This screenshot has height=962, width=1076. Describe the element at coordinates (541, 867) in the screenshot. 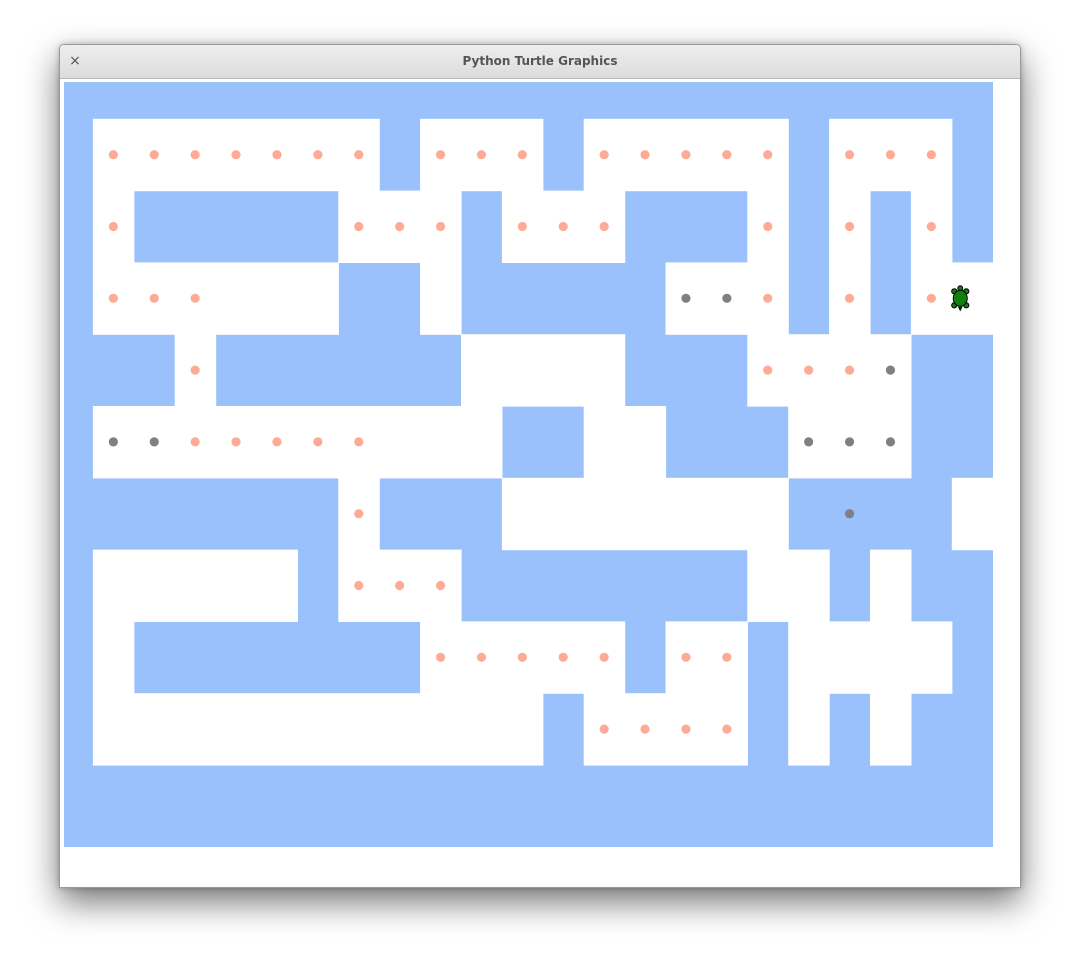

I see `canvas-margin-bottom` at that location.